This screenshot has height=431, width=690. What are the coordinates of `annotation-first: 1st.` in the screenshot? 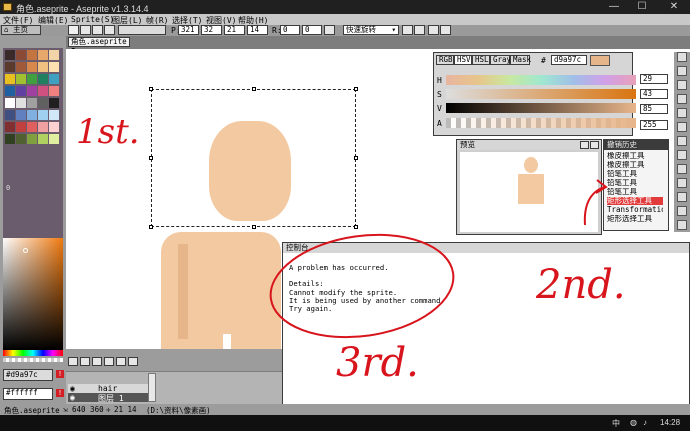 It's located at (108, 132).